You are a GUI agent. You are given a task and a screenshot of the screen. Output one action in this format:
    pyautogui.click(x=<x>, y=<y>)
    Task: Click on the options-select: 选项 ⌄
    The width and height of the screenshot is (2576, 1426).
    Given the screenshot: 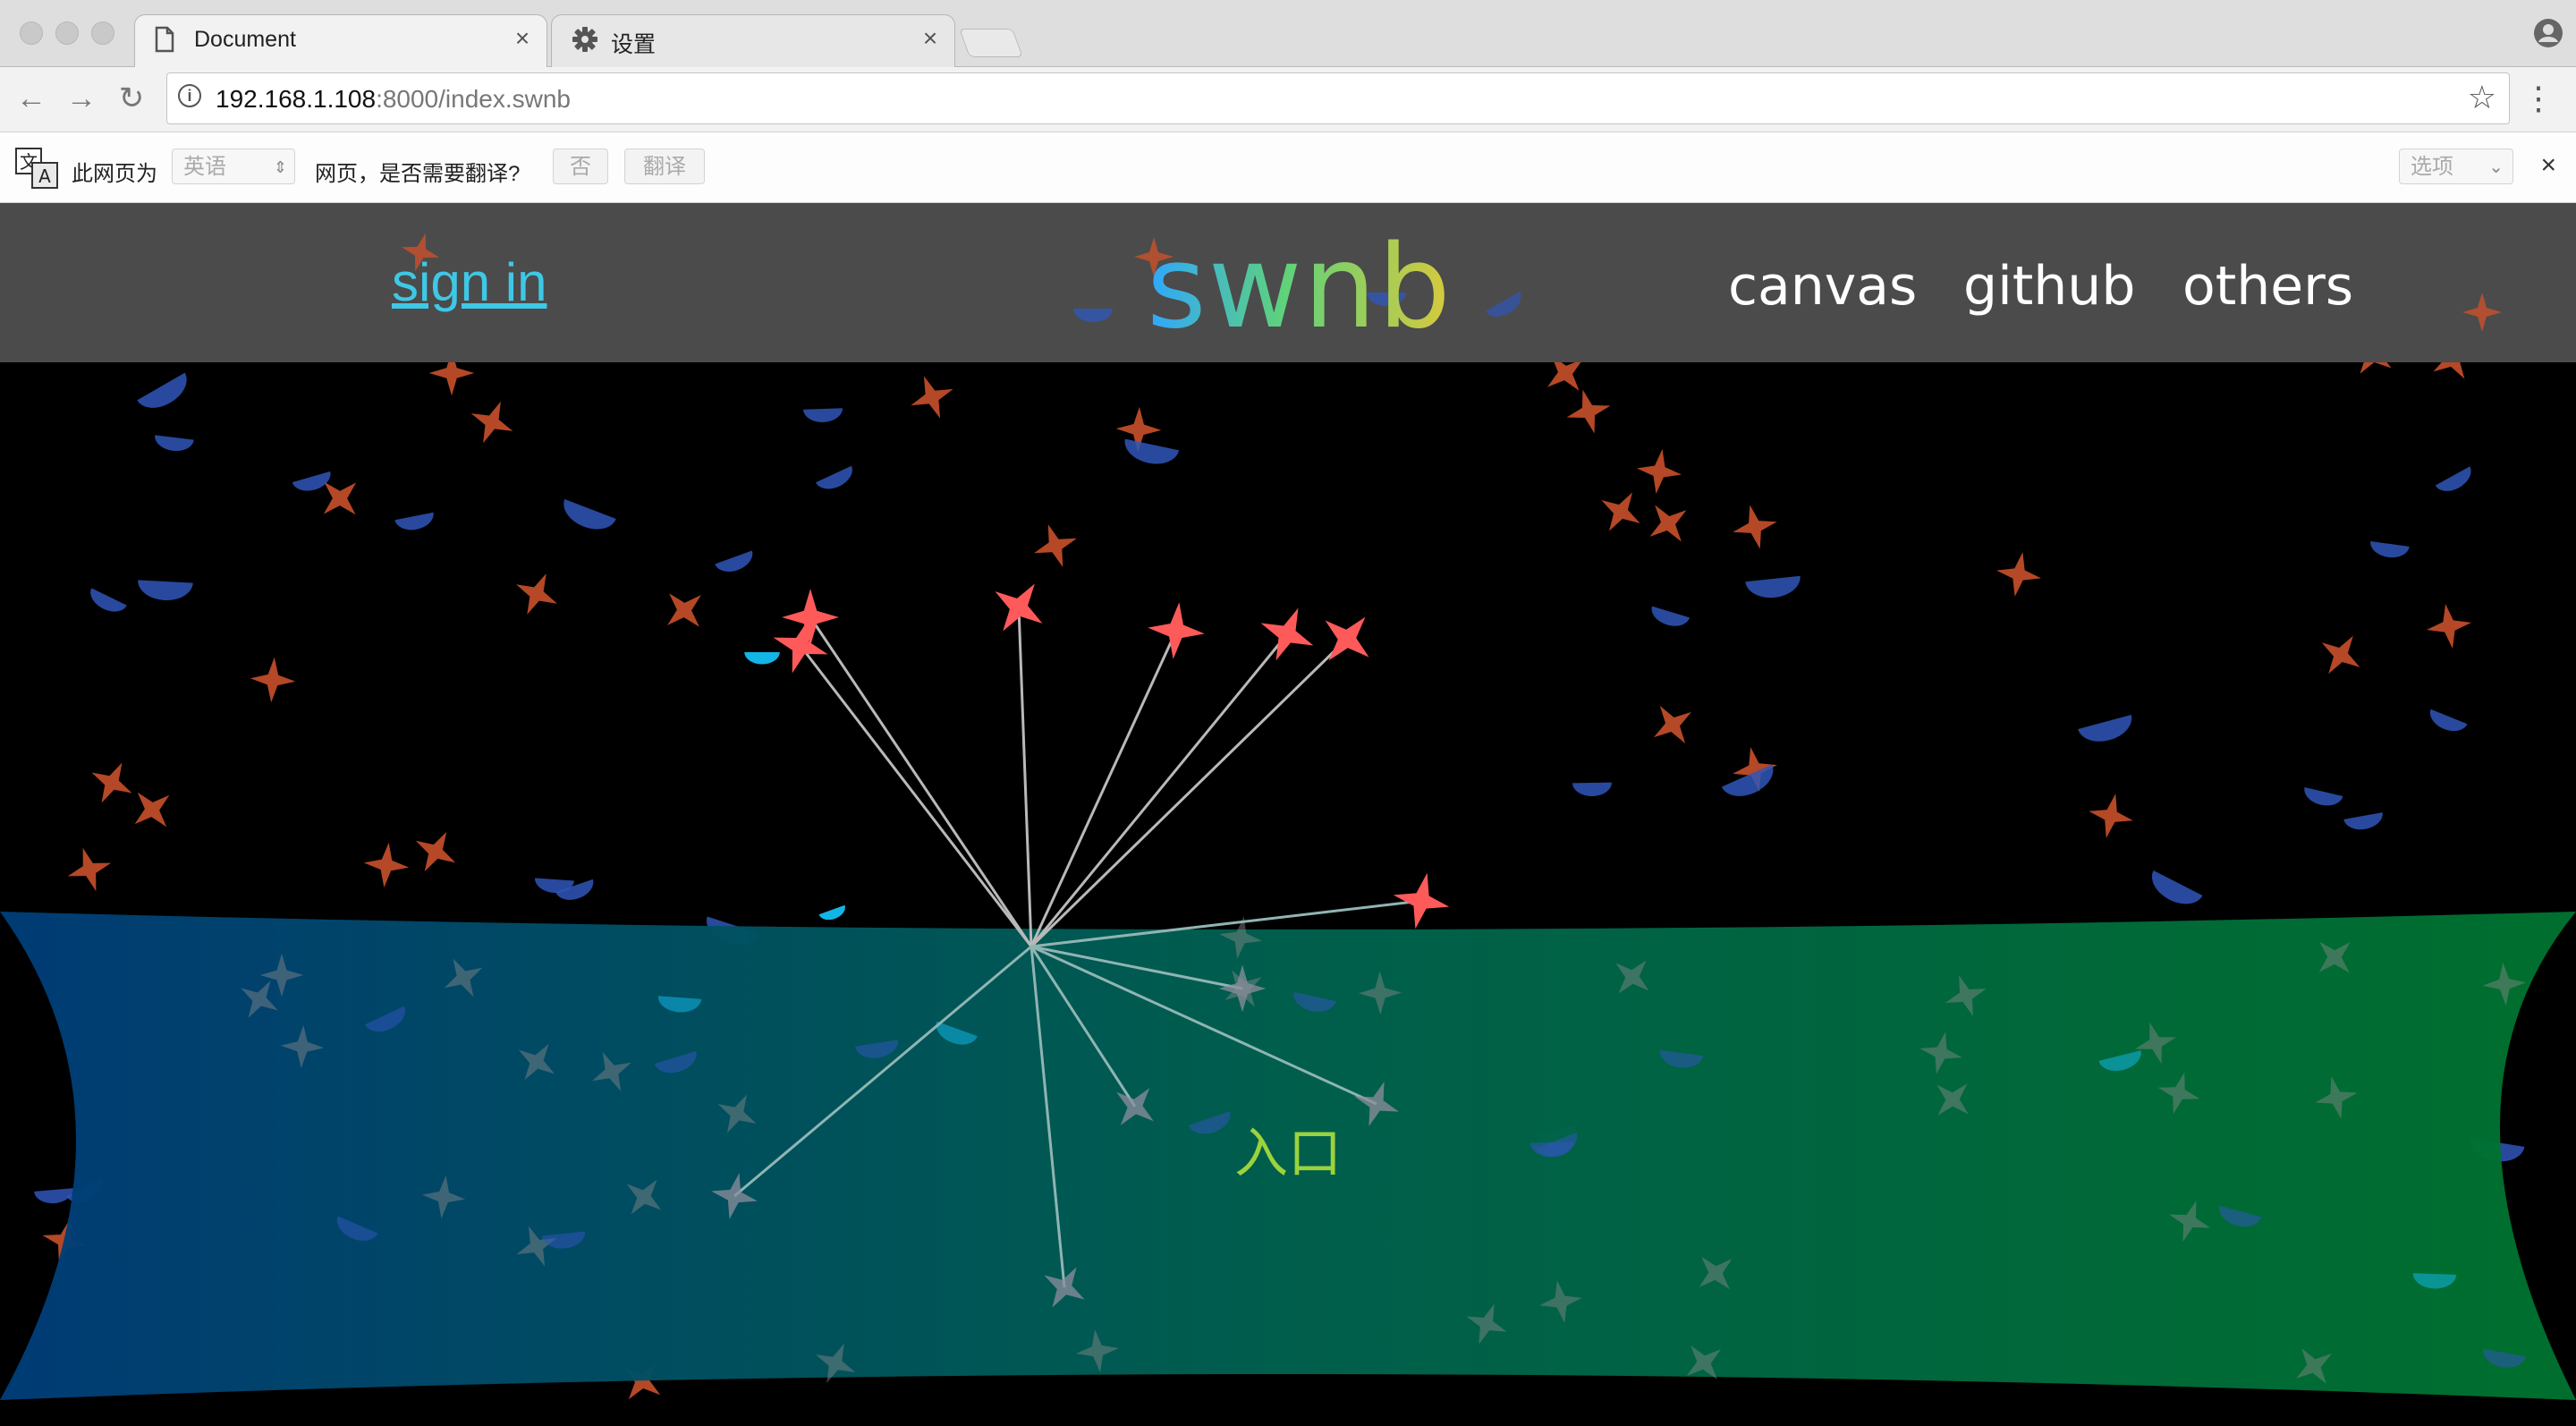 What is the action you would take?
    pyautogui.click(x=2456, y=167)
    